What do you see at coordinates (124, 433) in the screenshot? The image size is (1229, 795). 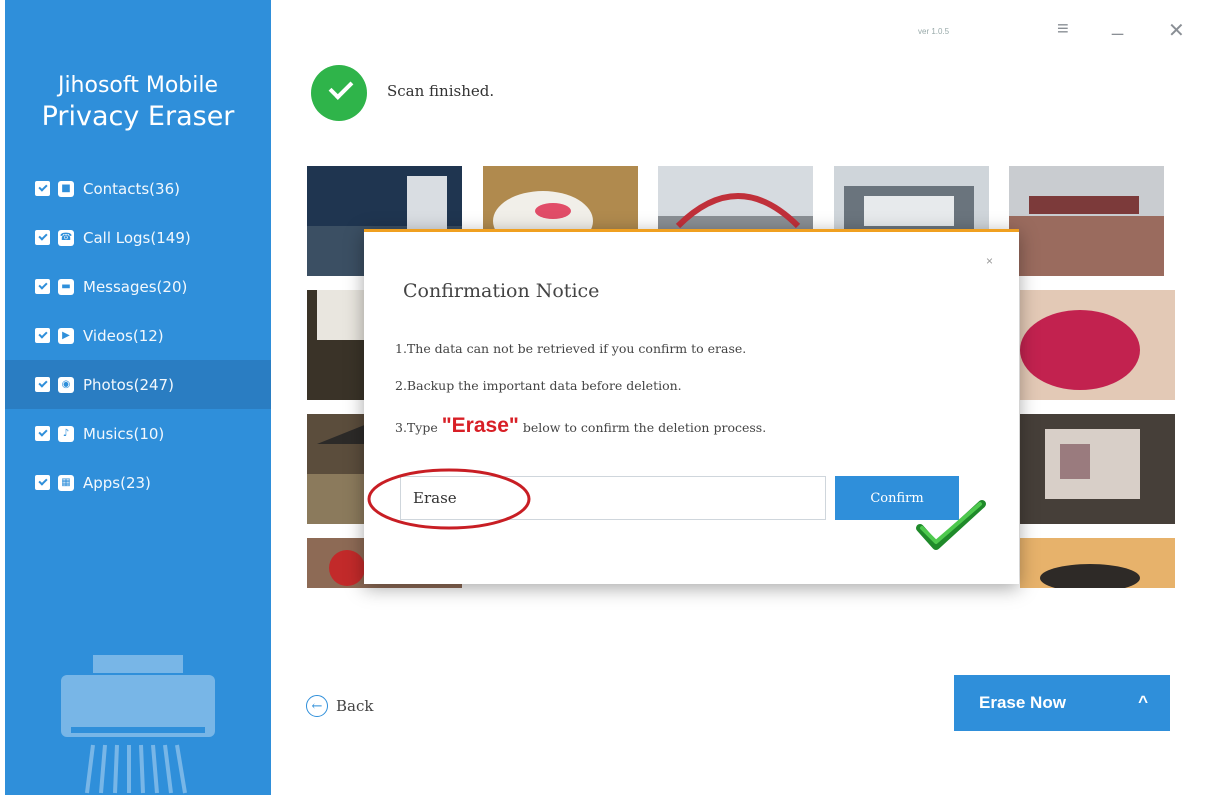 I see `sidebar-item-label: Musics(10)` at bounding box center [124, 433].